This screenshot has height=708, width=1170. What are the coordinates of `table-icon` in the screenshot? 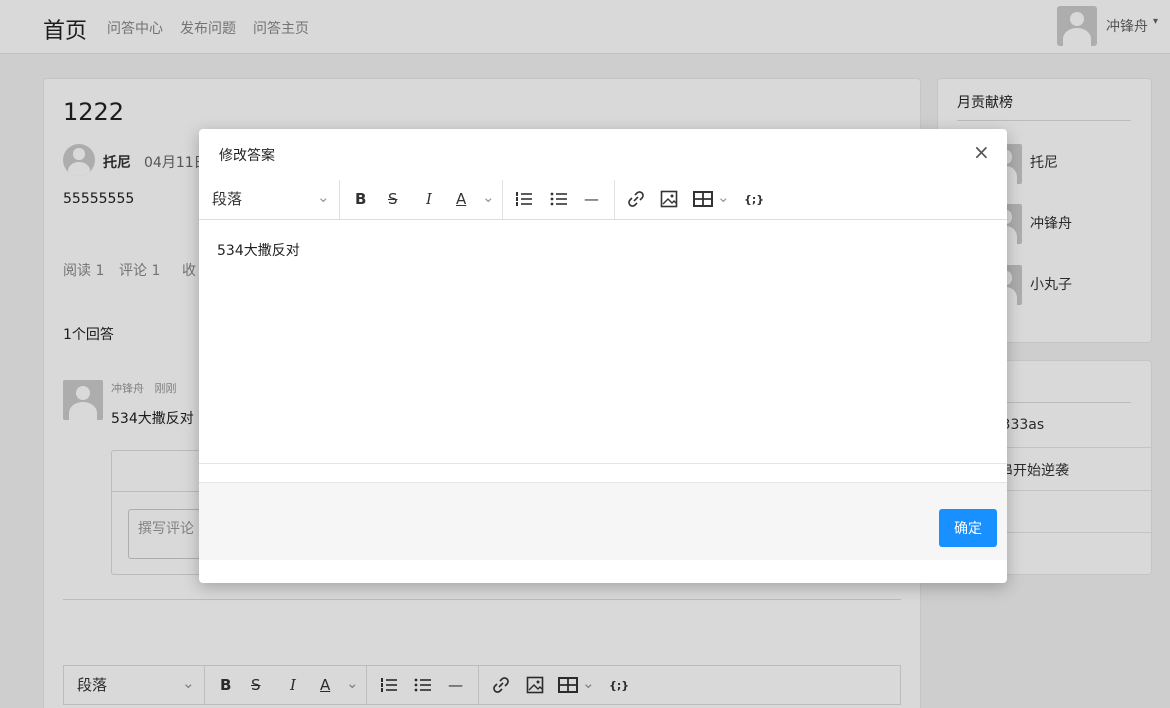 It's located at (703, 199).